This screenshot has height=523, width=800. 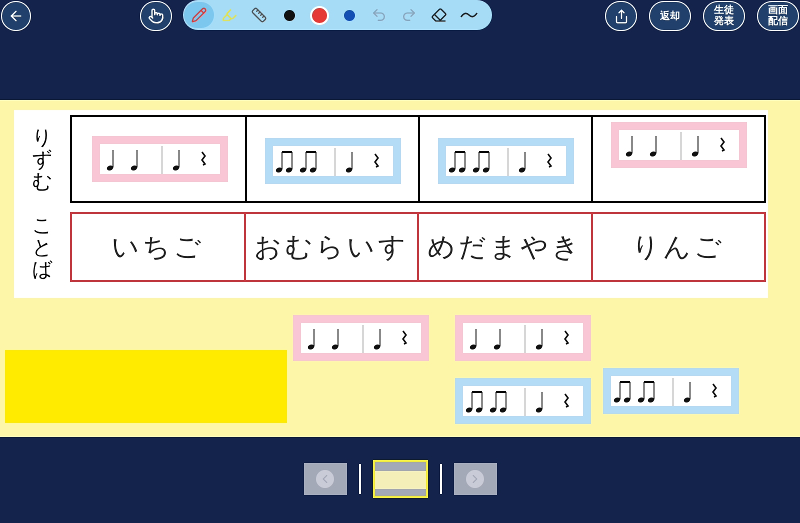 What do you see at coordinates (259, 15) in the screenshot?
I see `ruler-icon` at bounding box center [259, 15].